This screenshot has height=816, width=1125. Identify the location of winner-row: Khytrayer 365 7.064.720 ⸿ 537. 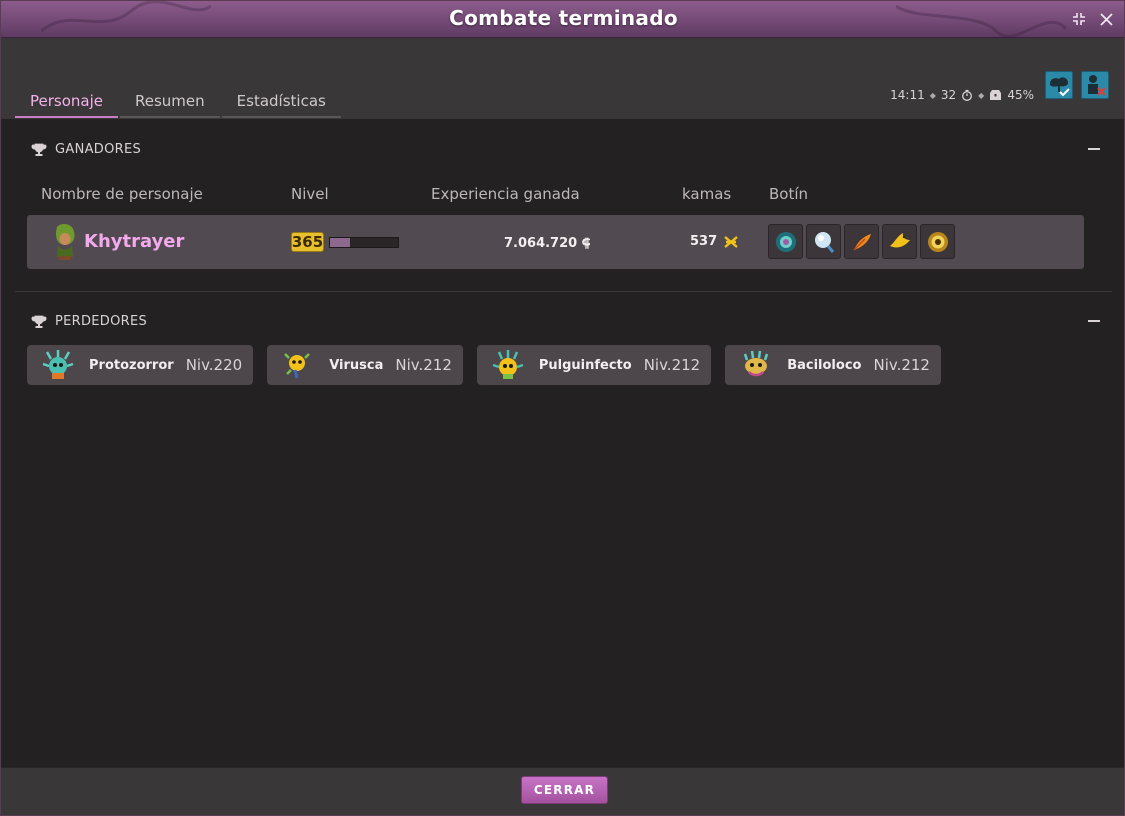
(555, 242).